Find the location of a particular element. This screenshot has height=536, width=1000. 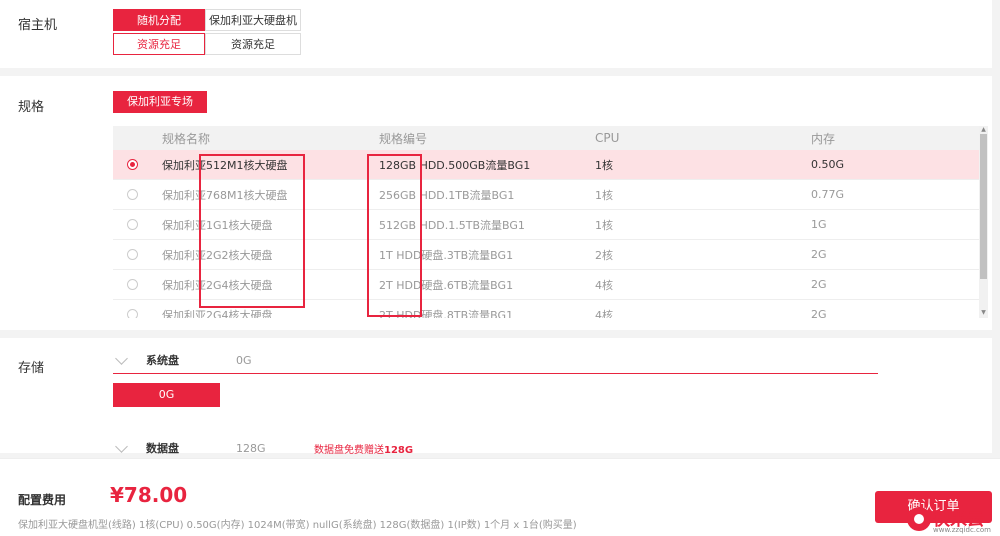

fee-label: 配置费用 is located at coordinates (42, 500).